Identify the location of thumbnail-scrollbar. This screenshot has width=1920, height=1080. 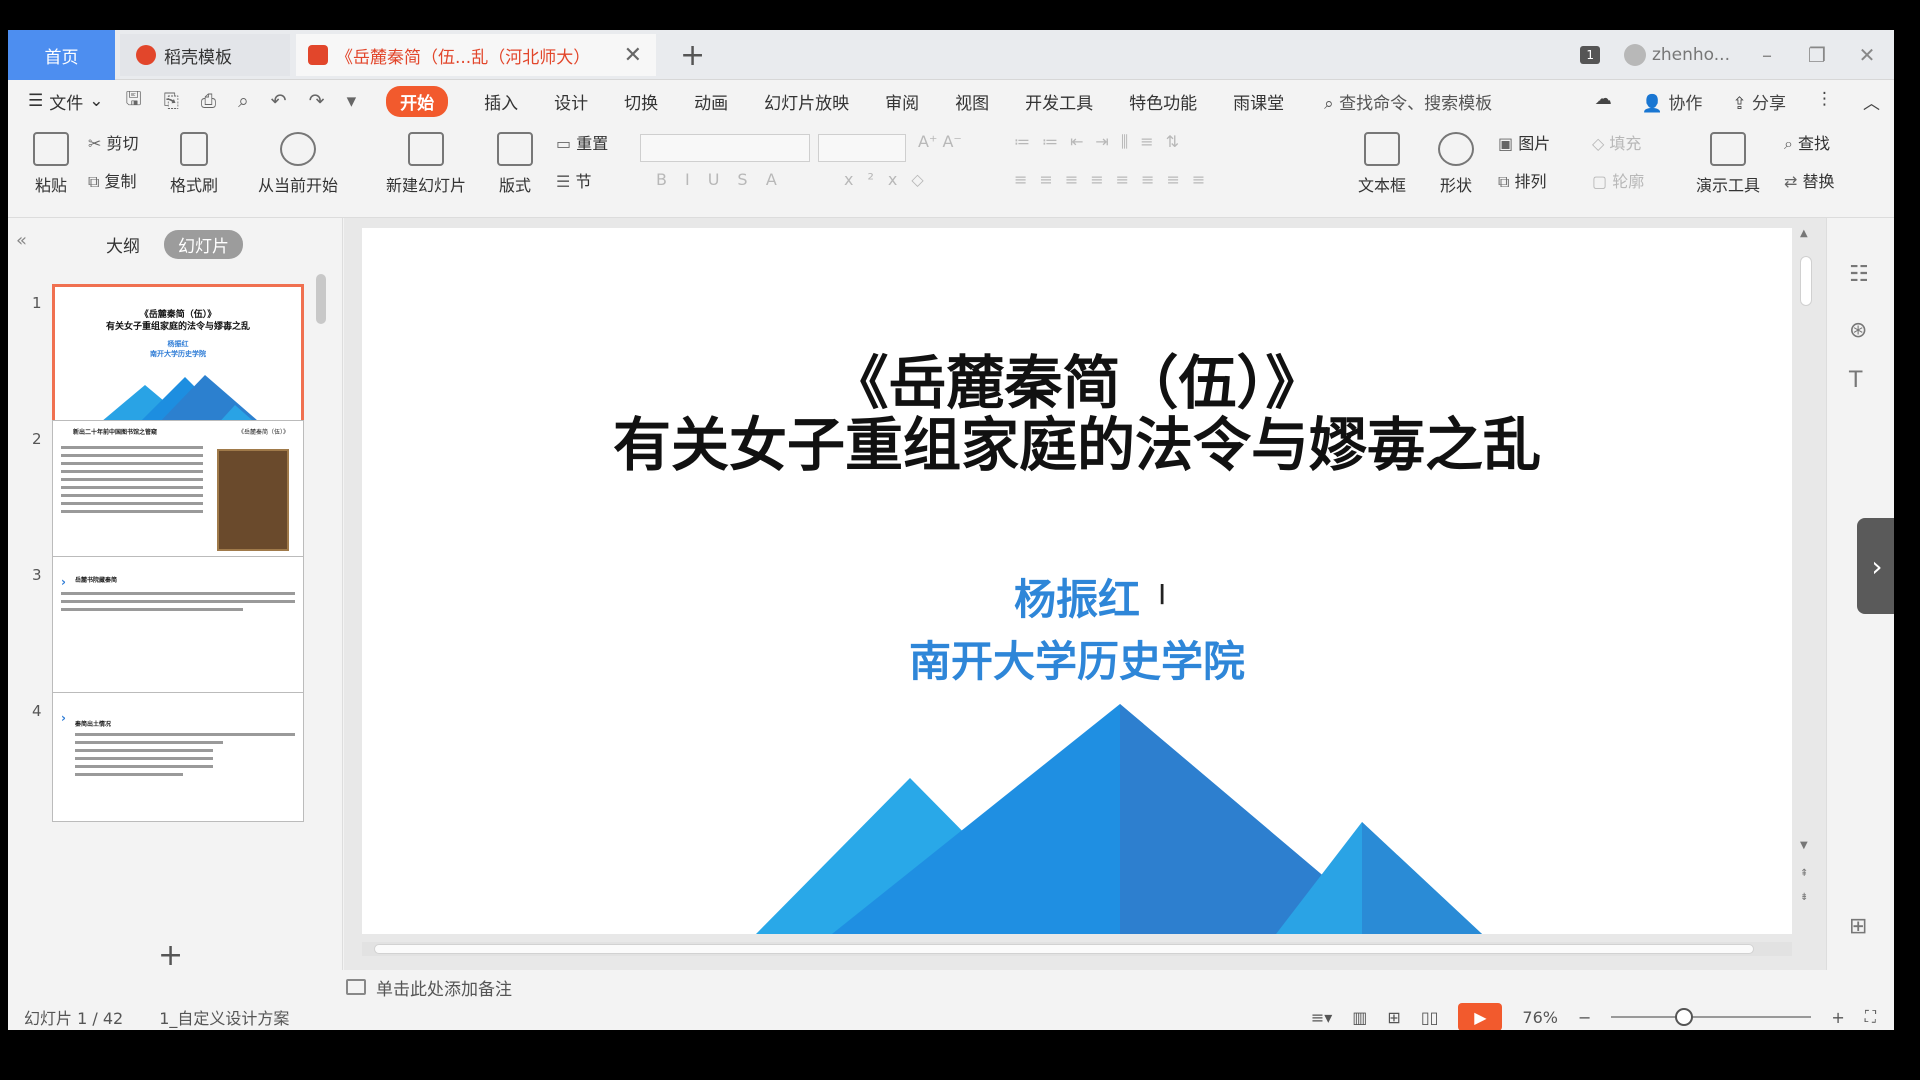
(321, 299).